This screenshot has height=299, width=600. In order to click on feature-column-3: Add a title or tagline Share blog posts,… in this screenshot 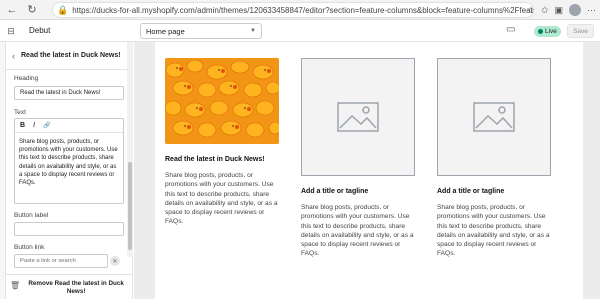, I will do `click(494, 158)`.